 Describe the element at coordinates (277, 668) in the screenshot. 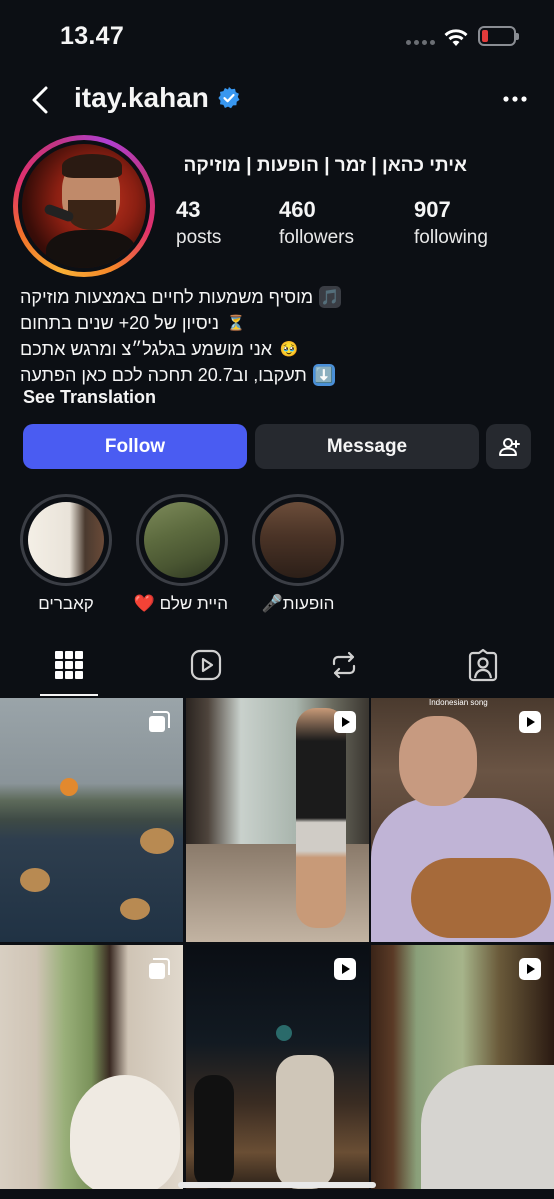

I see `profile-tabs` at that location.